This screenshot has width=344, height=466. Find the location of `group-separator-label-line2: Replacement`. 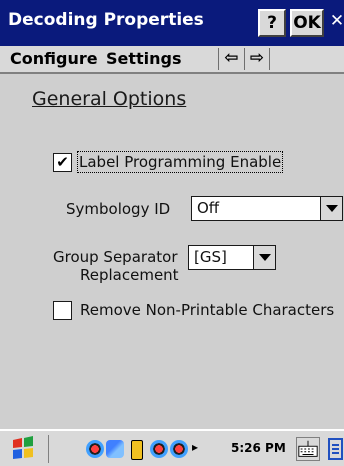

group-separator-label-line2: Replacement is located at coordinates (129, 275).